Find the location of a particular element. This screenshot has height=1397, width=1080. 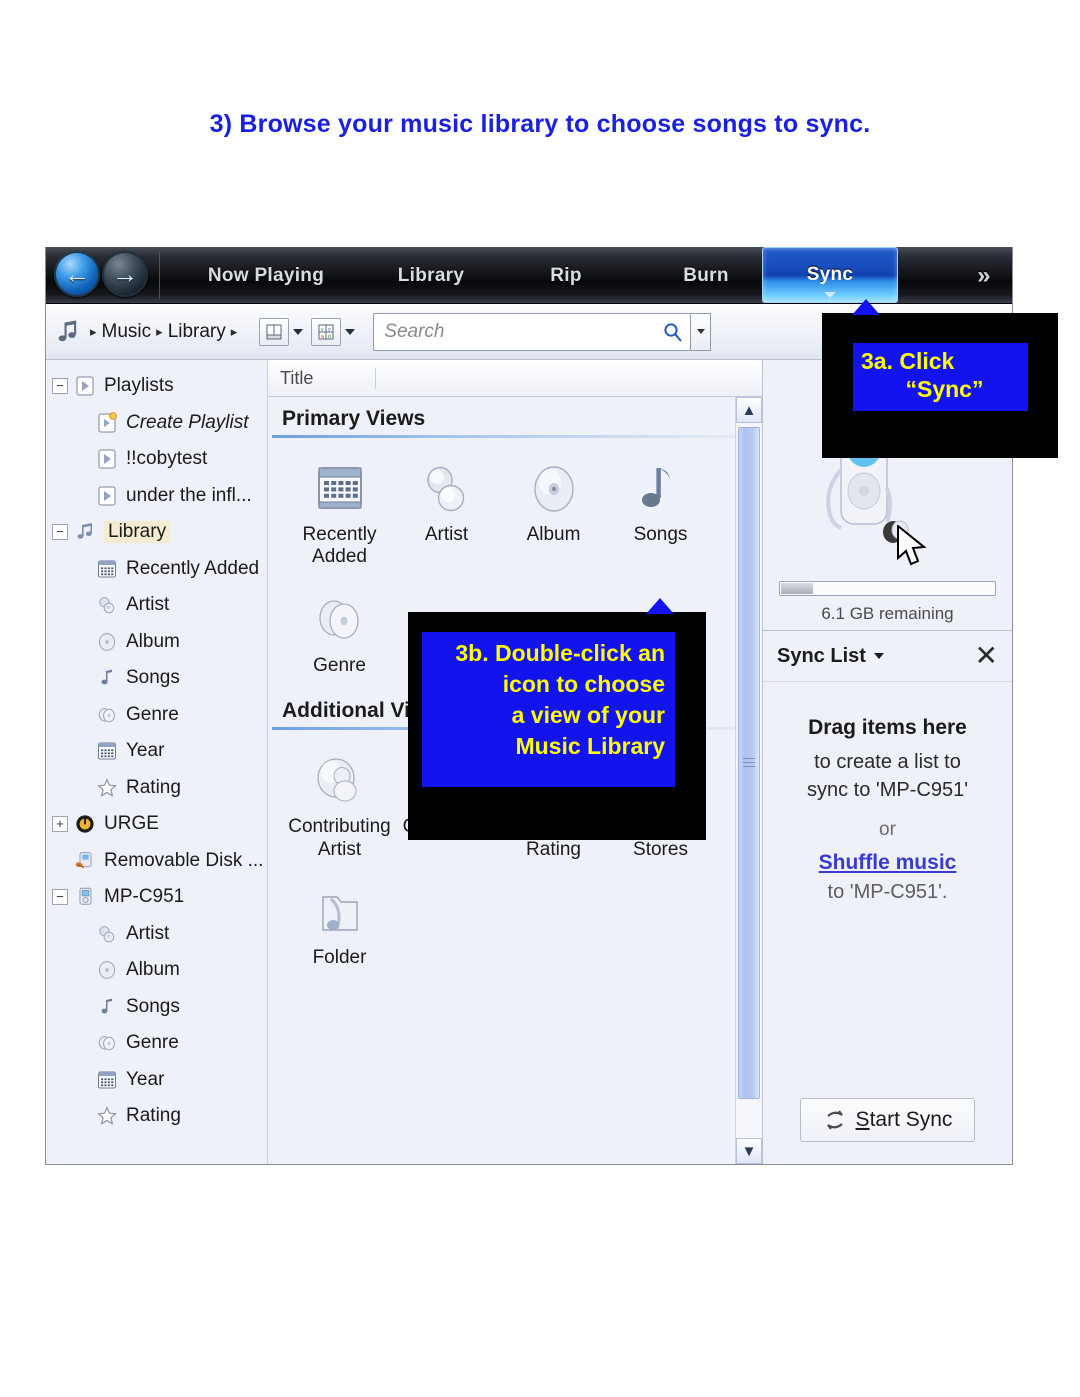

shuffle-music-link: Shuffle music is located at coordinates (887, 863).